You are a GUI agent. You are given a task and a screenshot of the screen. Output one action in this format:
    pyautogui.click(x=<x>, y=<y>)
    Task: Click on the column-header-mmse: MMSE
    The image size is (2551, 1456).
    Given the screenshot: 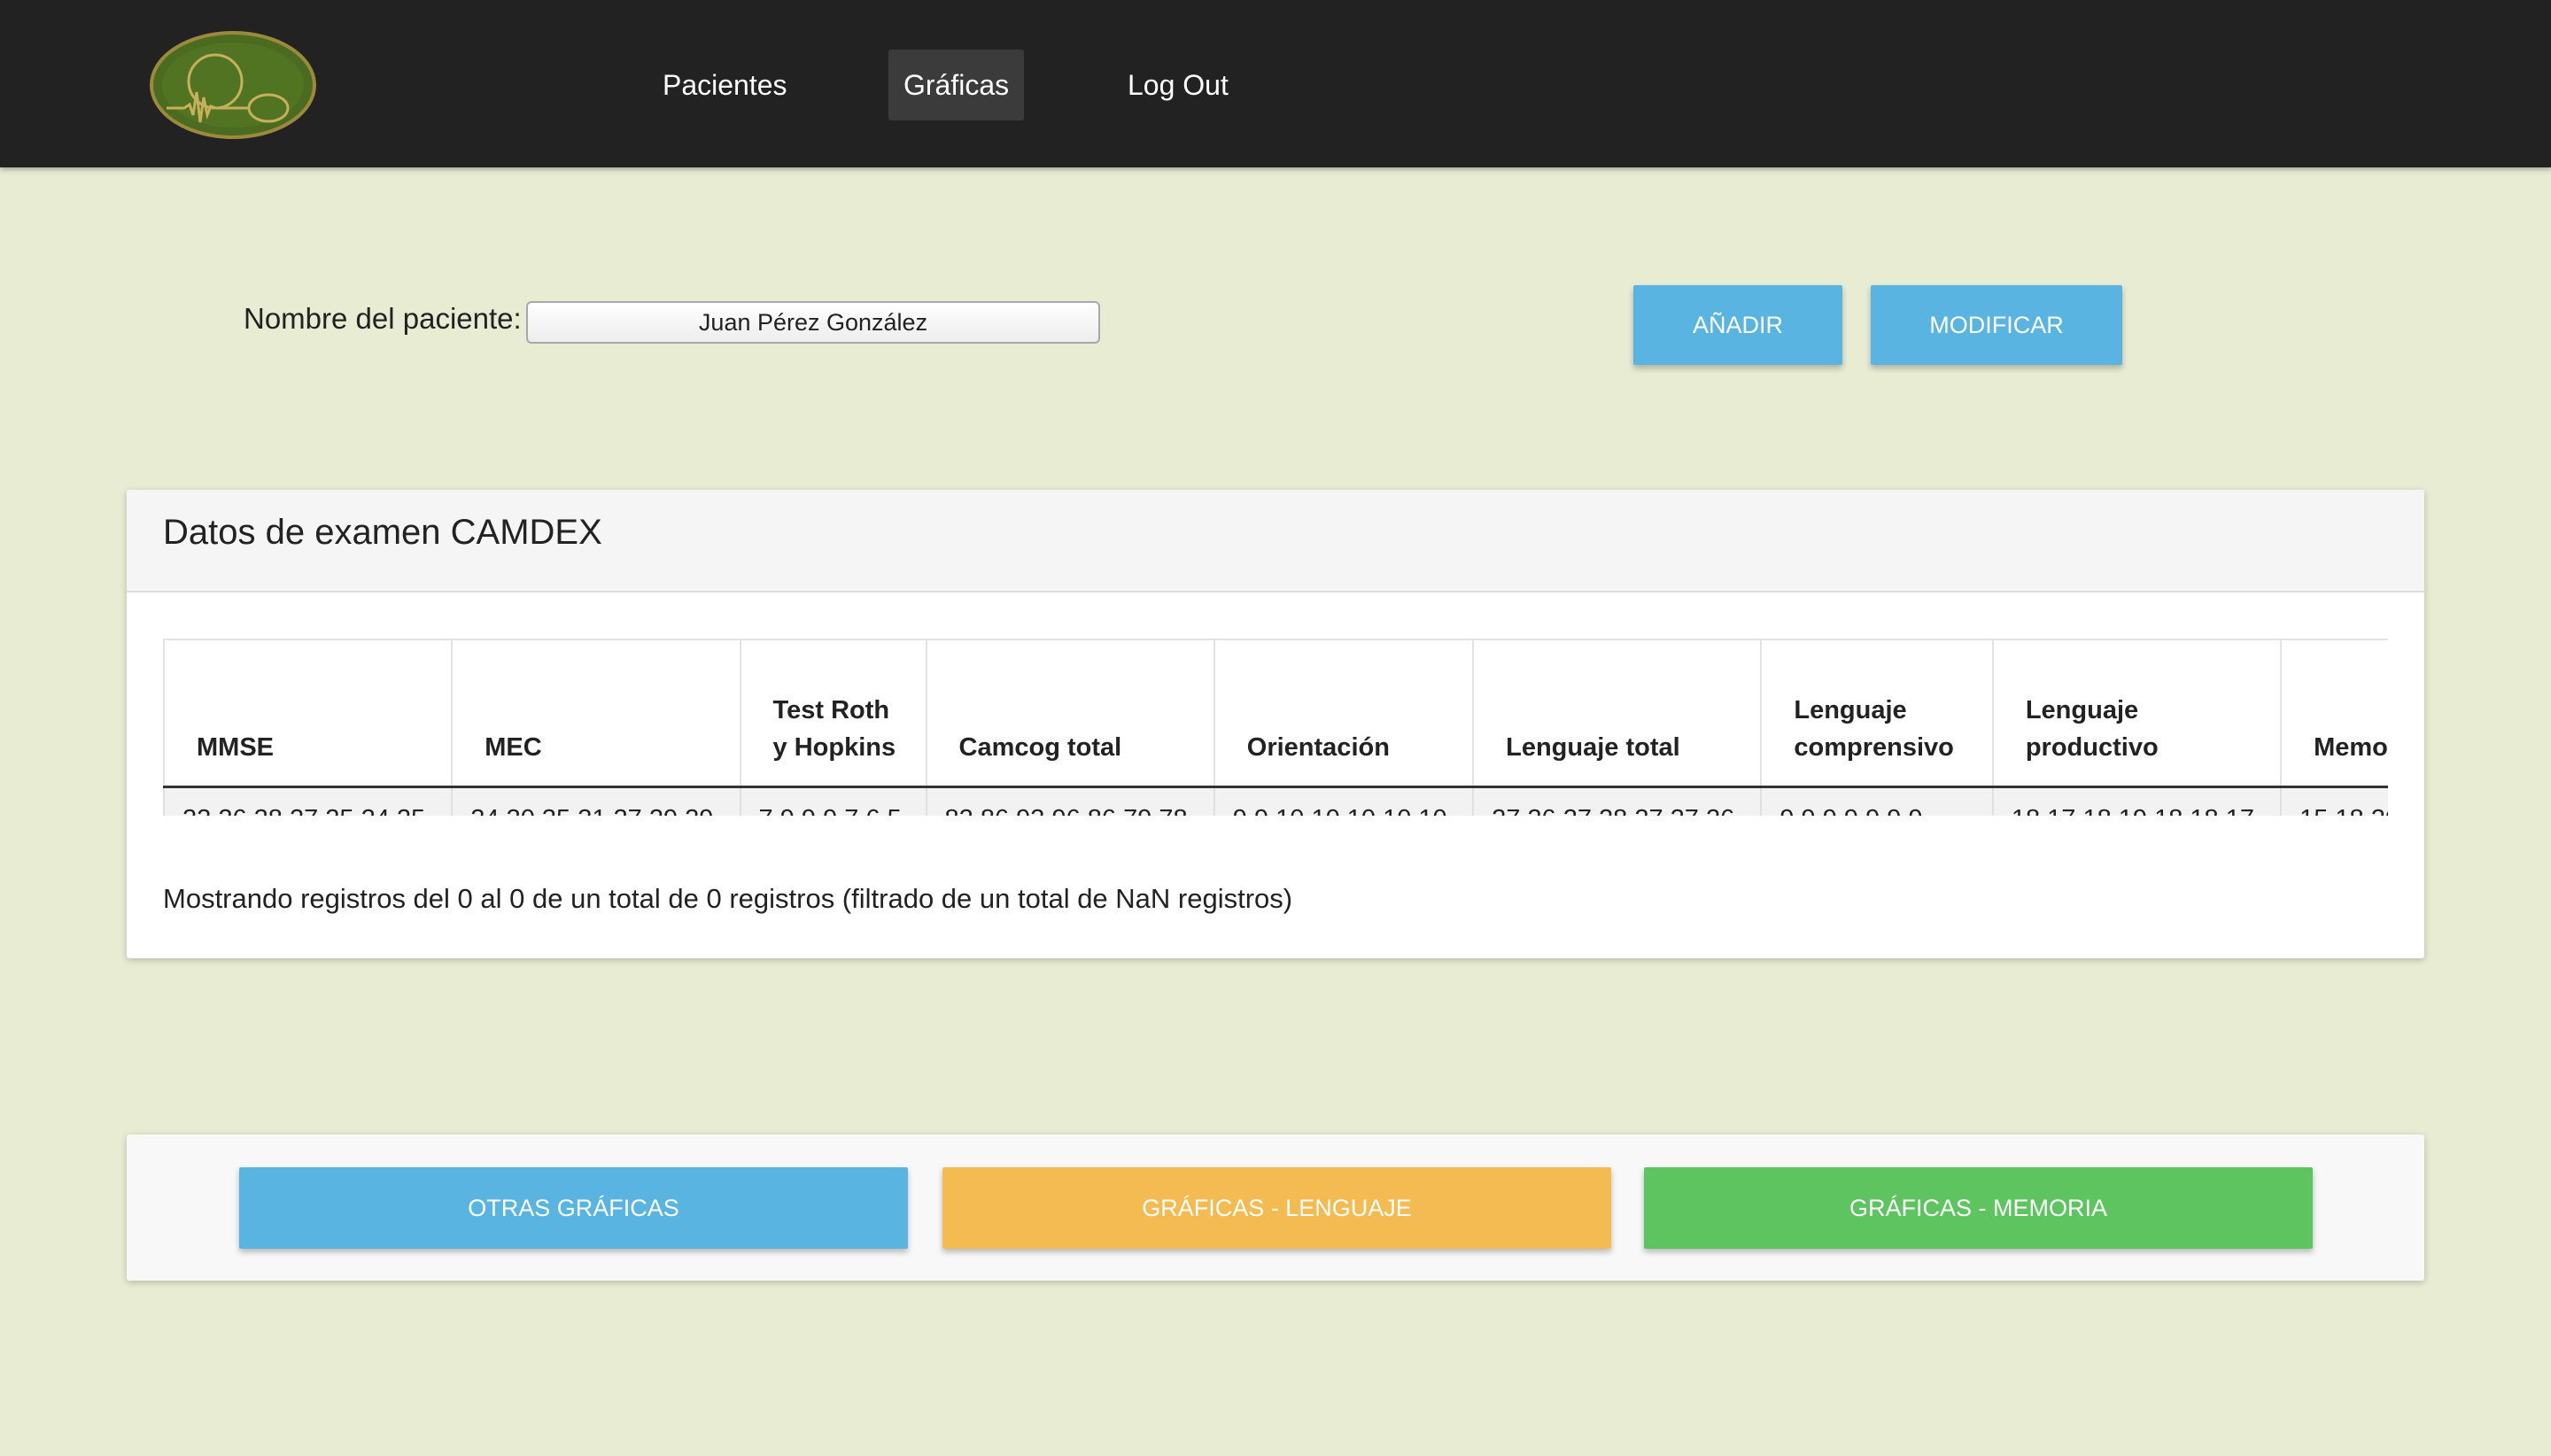 What is the action you would take?
    pyautogui.click(x=308, y=713)
    